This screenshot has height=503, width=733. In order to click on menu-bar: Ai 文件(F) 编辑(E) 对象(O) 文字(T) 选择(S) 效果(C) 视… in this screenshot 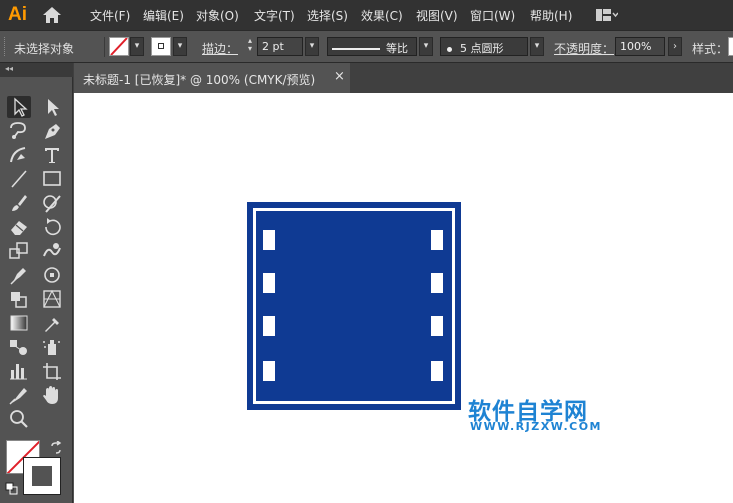, I will do `click(366, 15)`.